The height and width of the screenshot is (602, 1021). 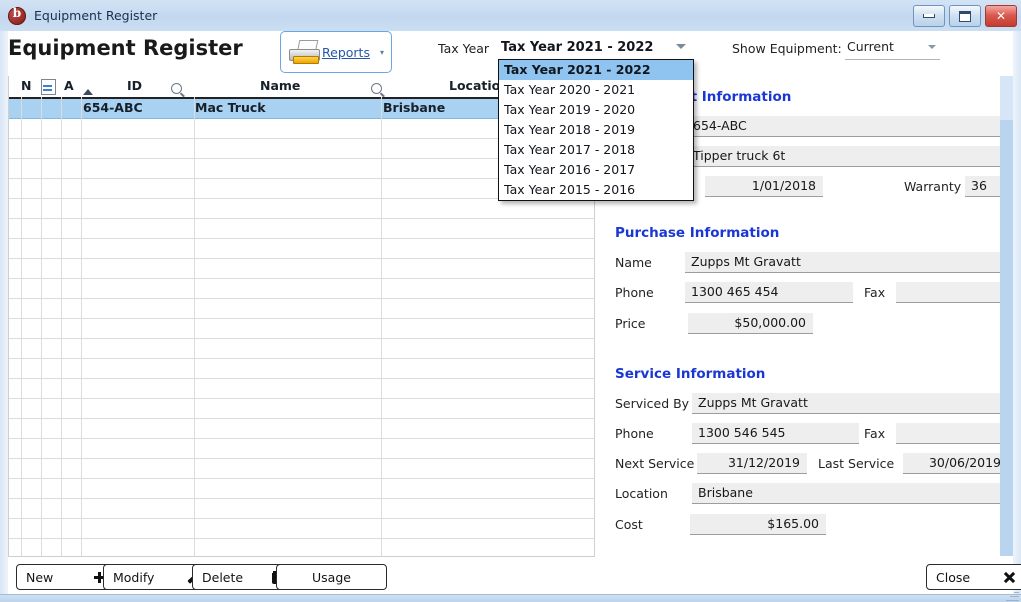 I want to click on column-header-id: ID, so click(x=134, y=85).